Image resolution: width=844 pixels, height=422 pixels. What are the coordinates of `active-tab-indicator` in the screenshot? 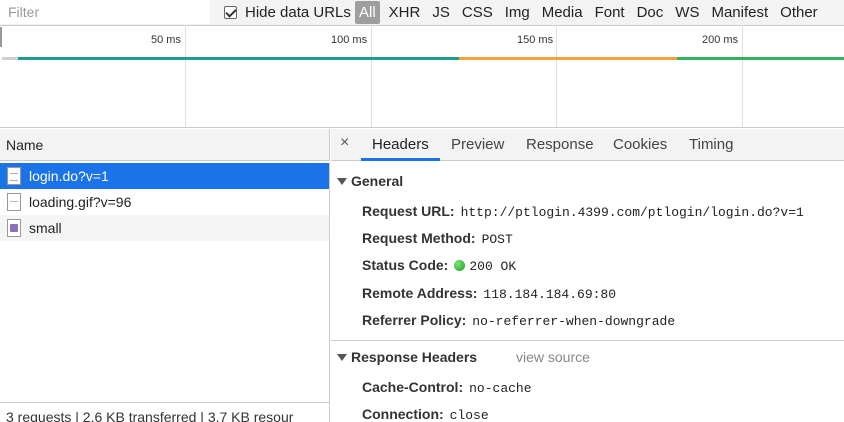 It's located at (400, 159).